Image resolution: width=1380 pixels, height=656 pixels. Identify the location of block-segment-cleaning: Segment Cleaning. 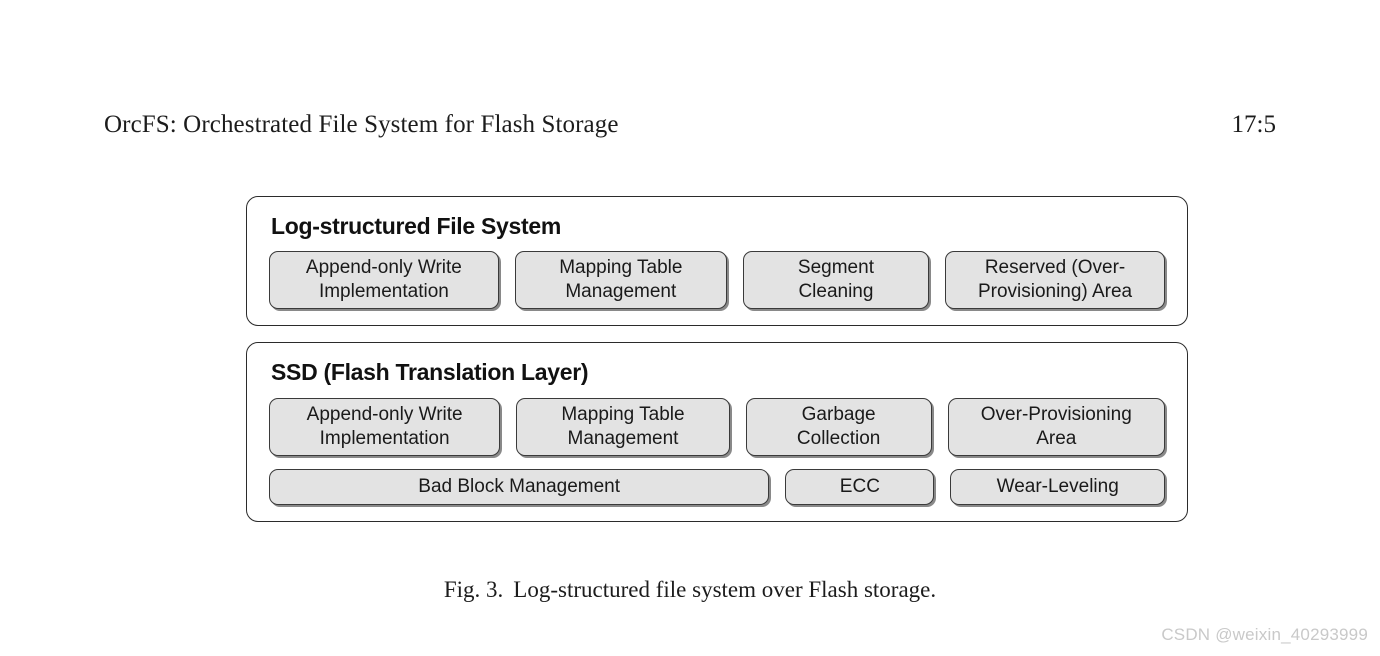
(836, 280).